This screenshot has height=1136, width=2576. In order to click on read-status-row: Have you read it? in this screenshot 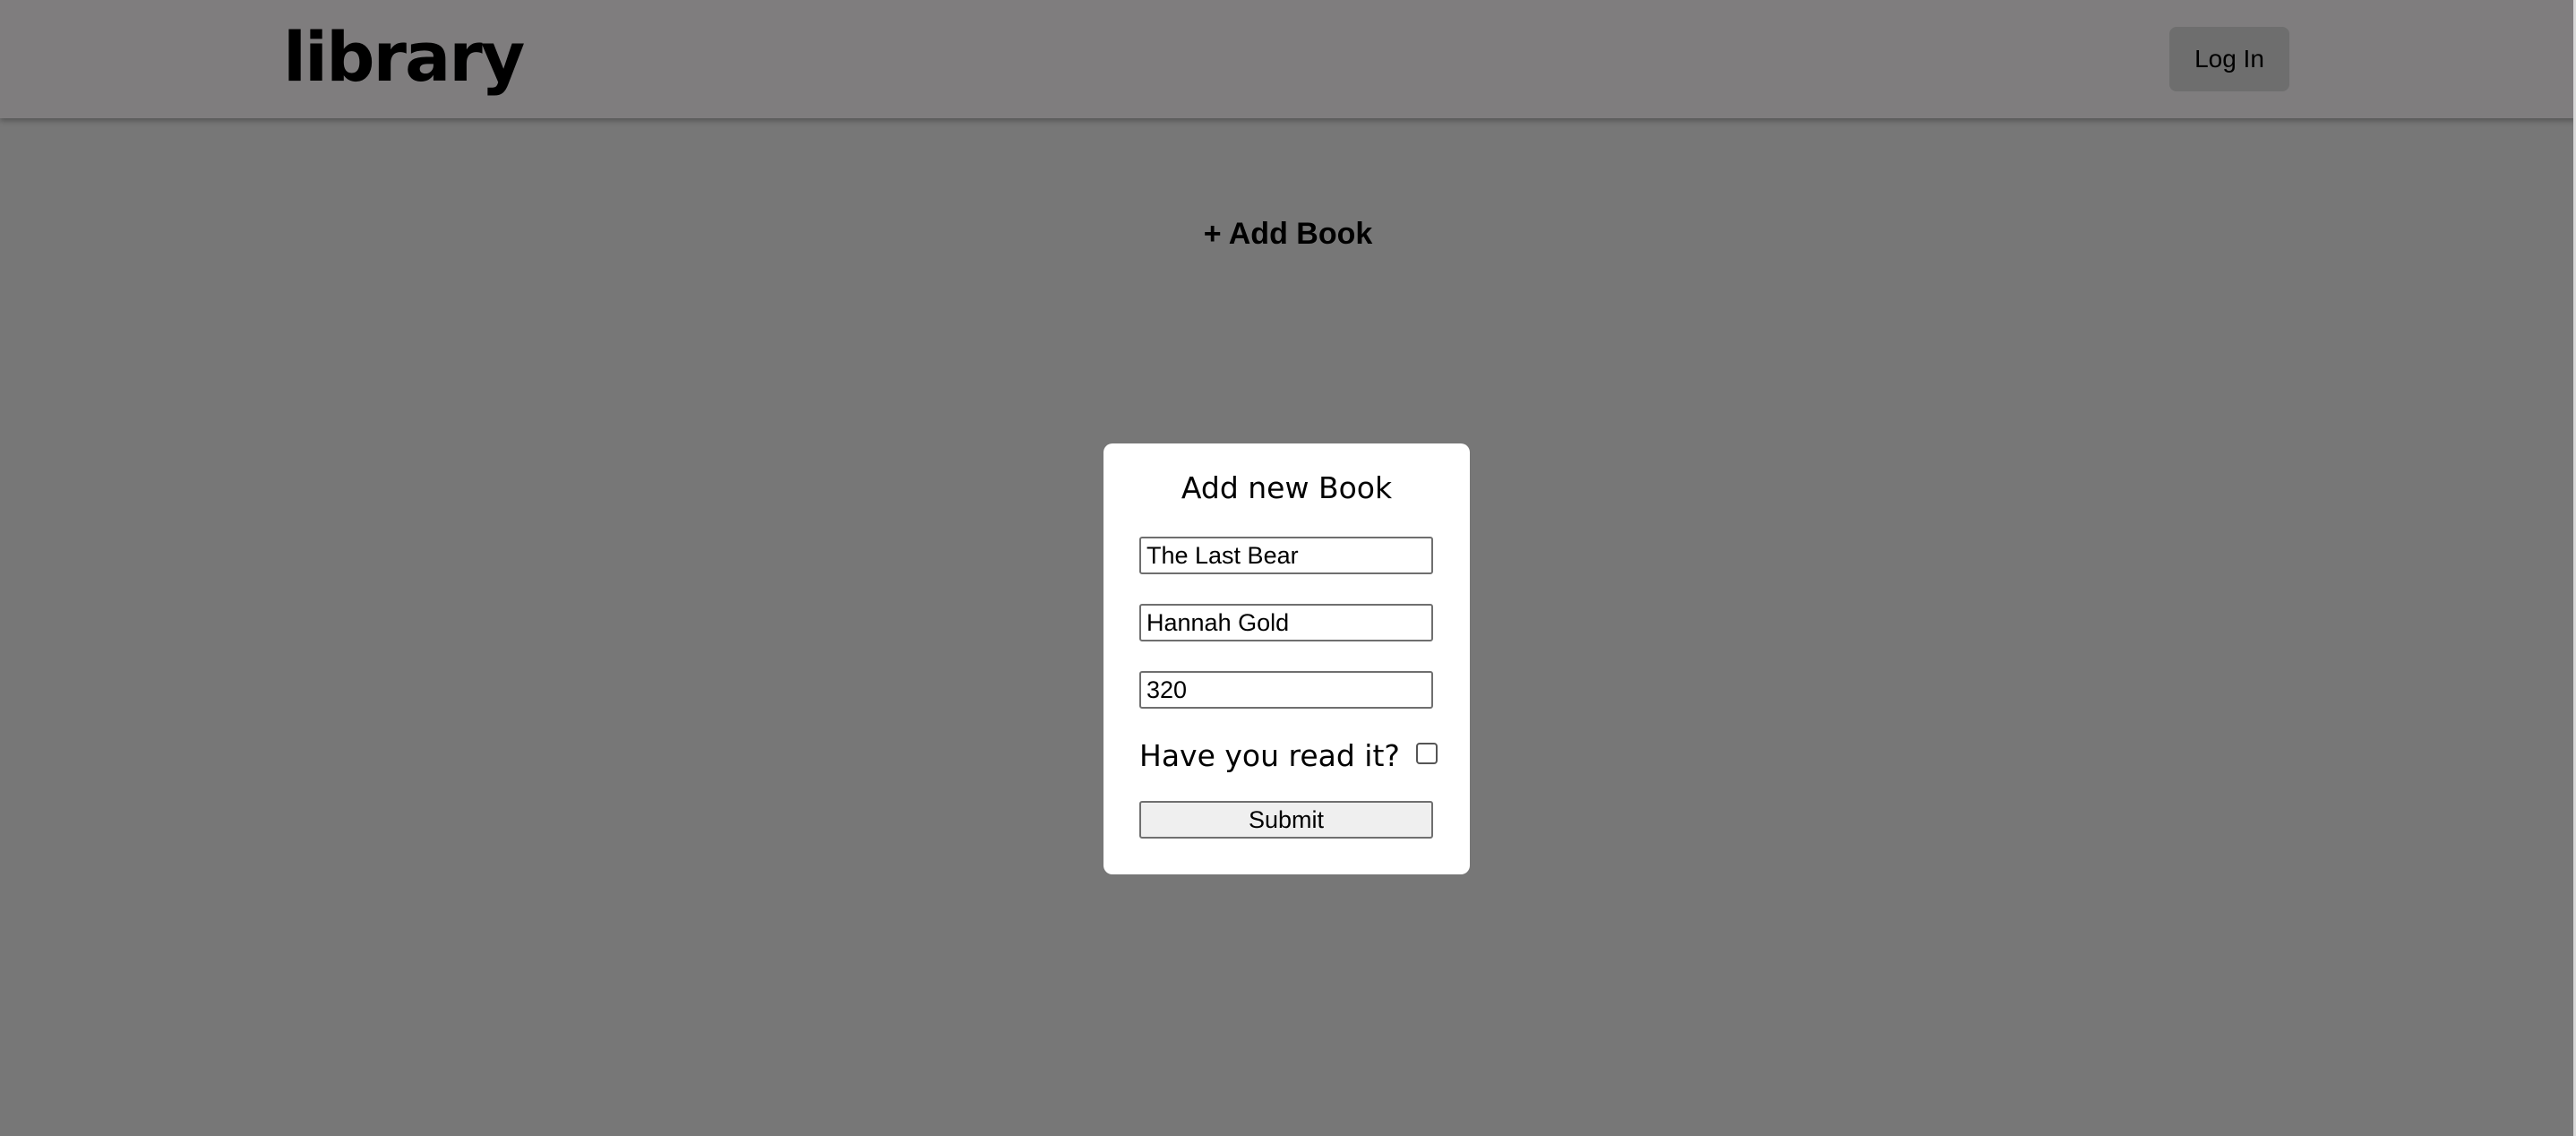, I will do `click(1288, 755)`.